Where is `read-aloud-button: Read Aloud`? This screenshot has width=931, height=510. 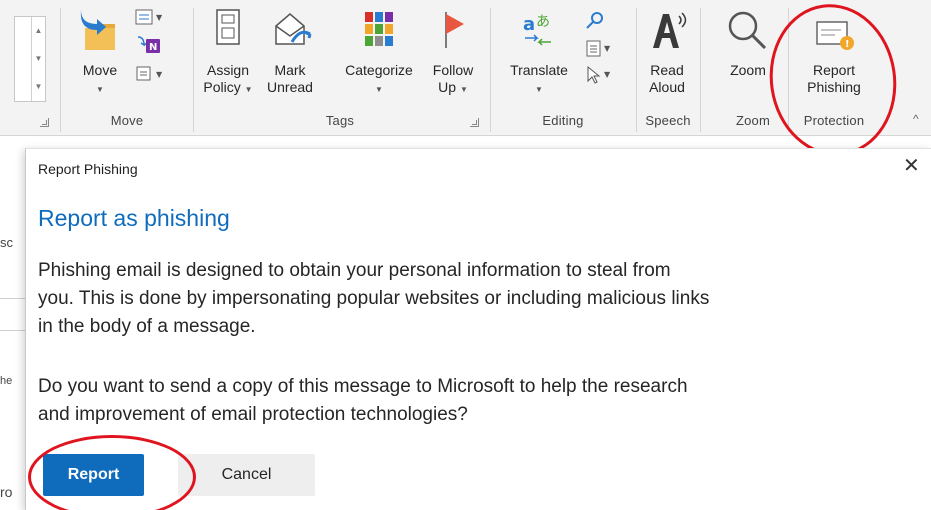 read-aloud-button: Read Aloud is located at coordinates (667, 52).